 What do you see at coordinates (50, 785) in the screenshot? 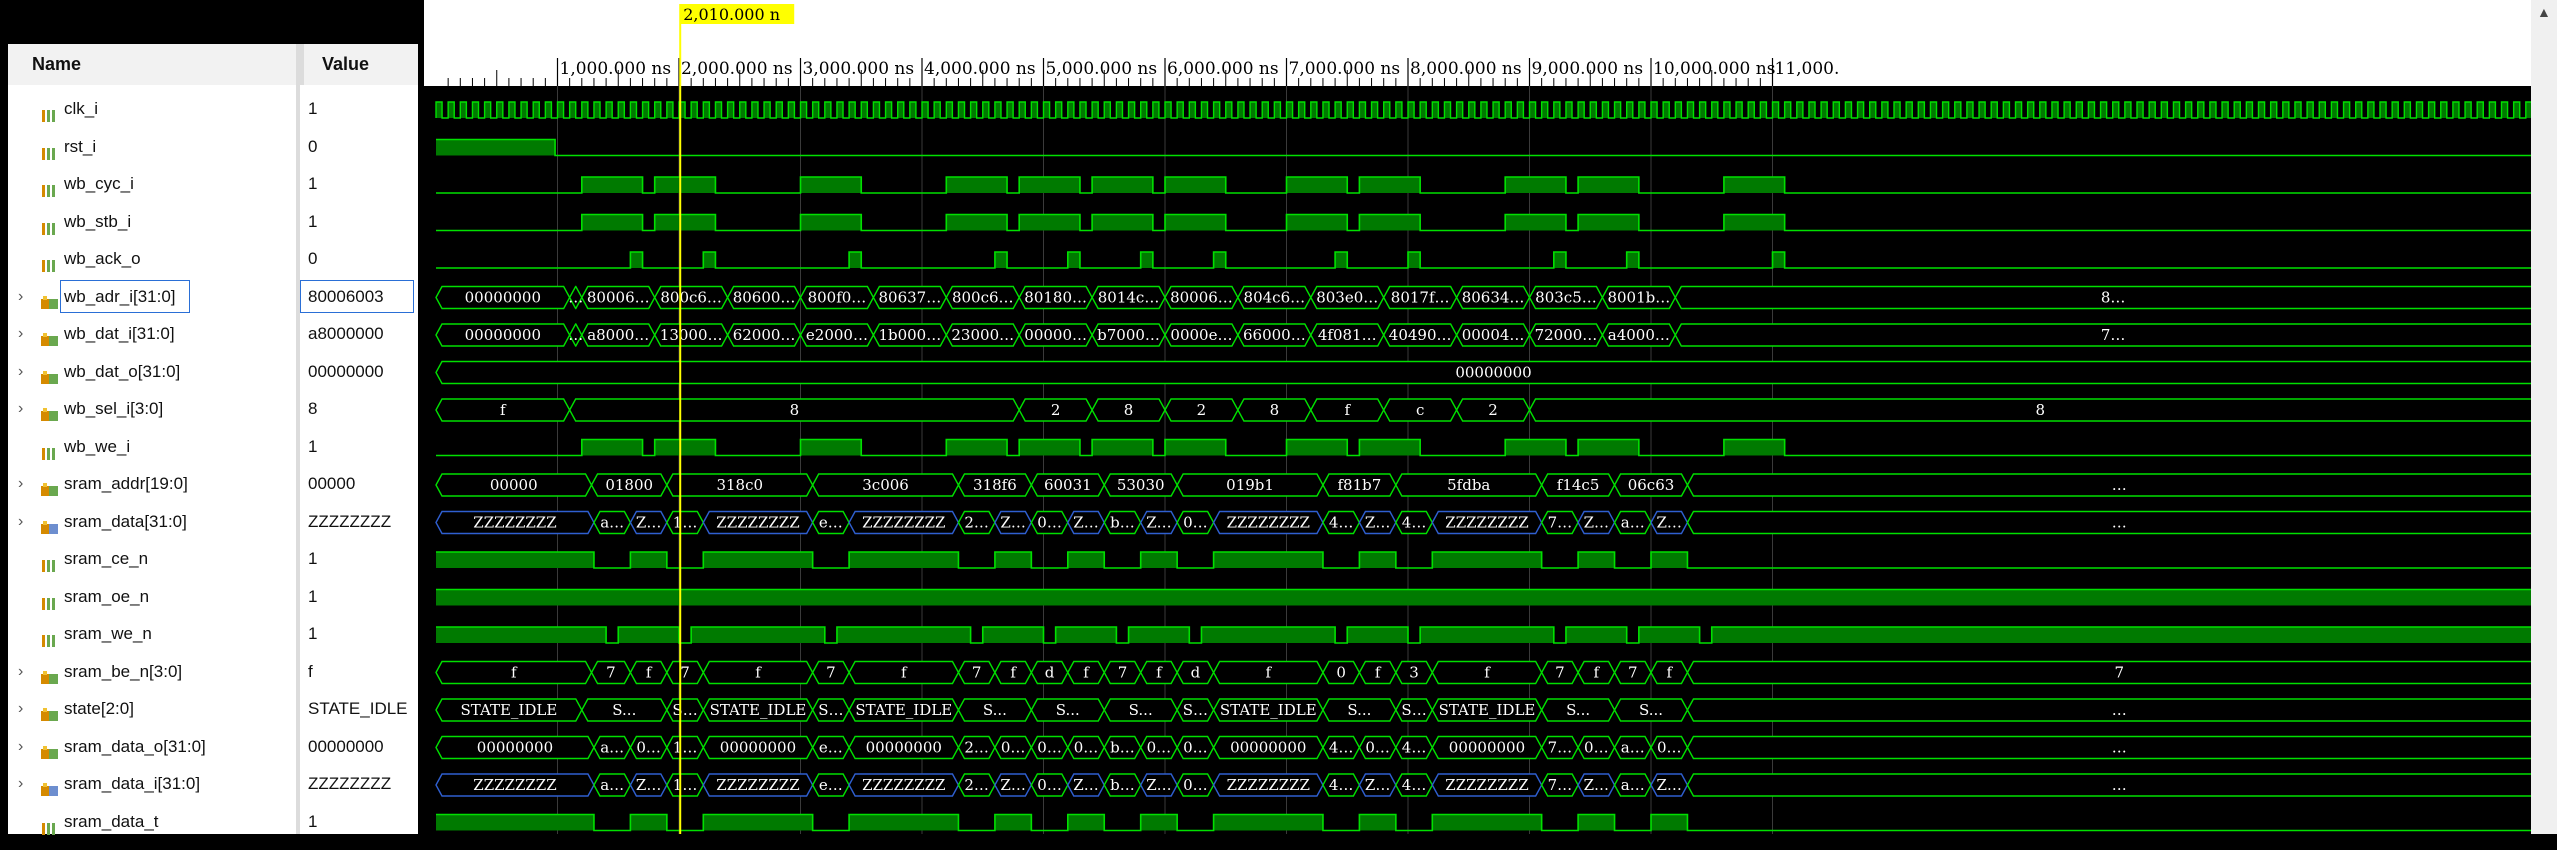
I see `bus-inout-icon` at bounding box center [50, 785].